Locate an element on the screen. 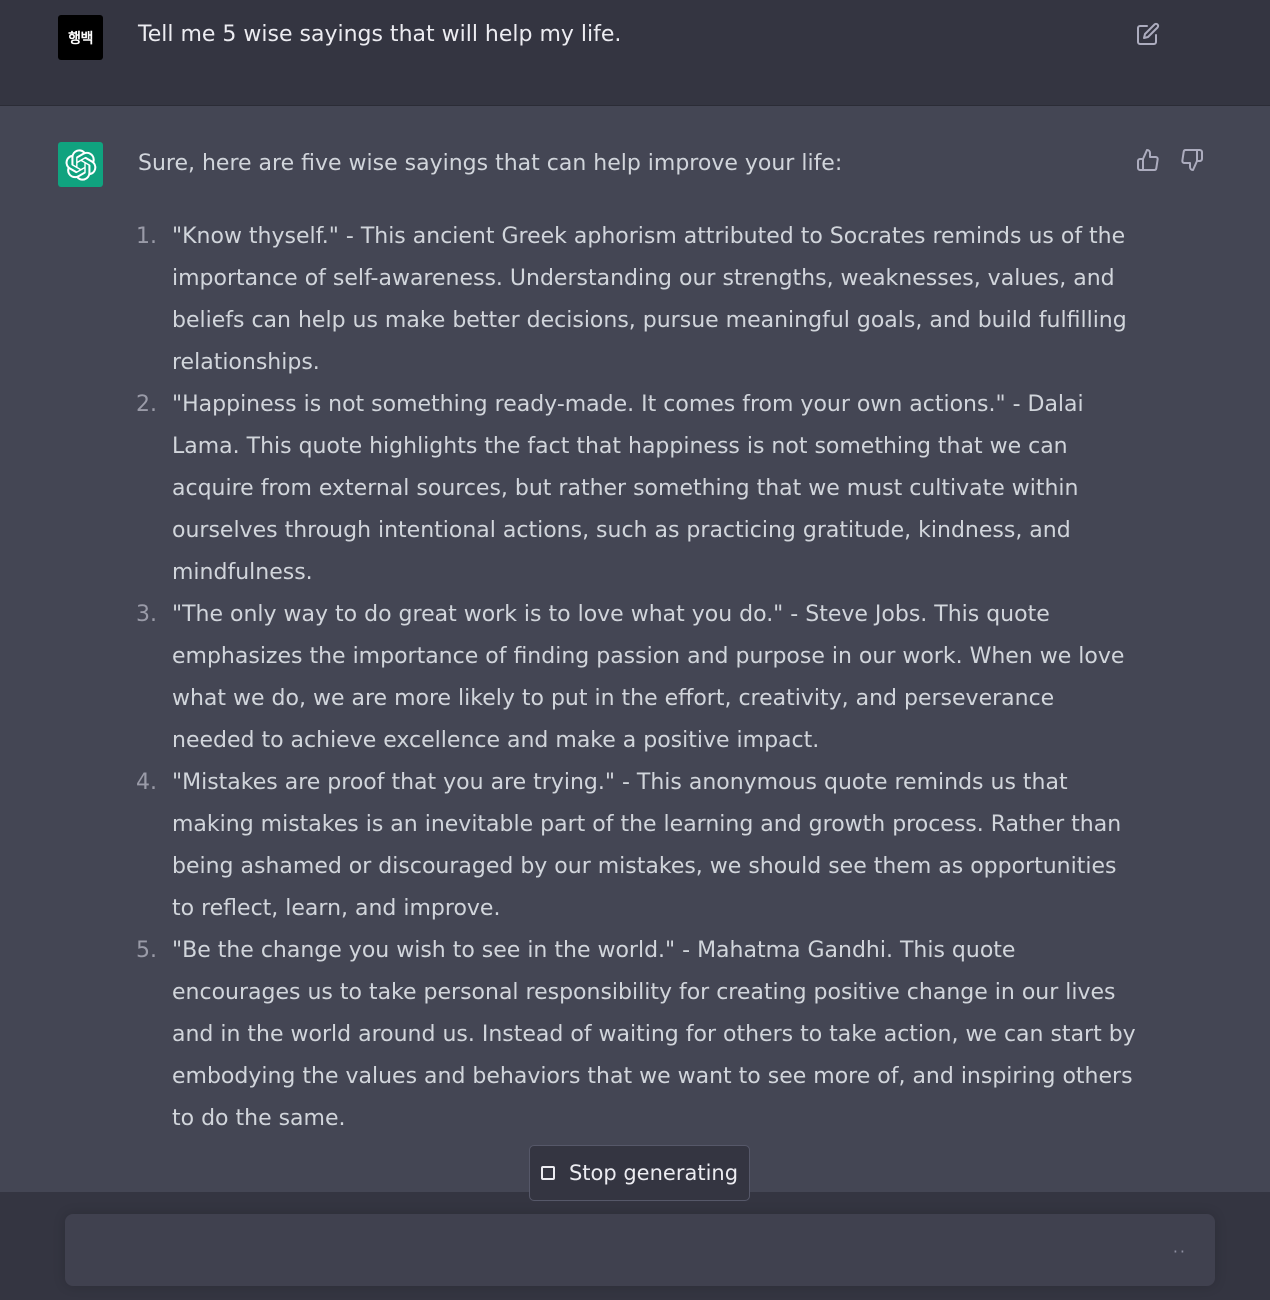 This screenshot has width=1270, height=1300. message-input is located at coordinates (621, 1251).